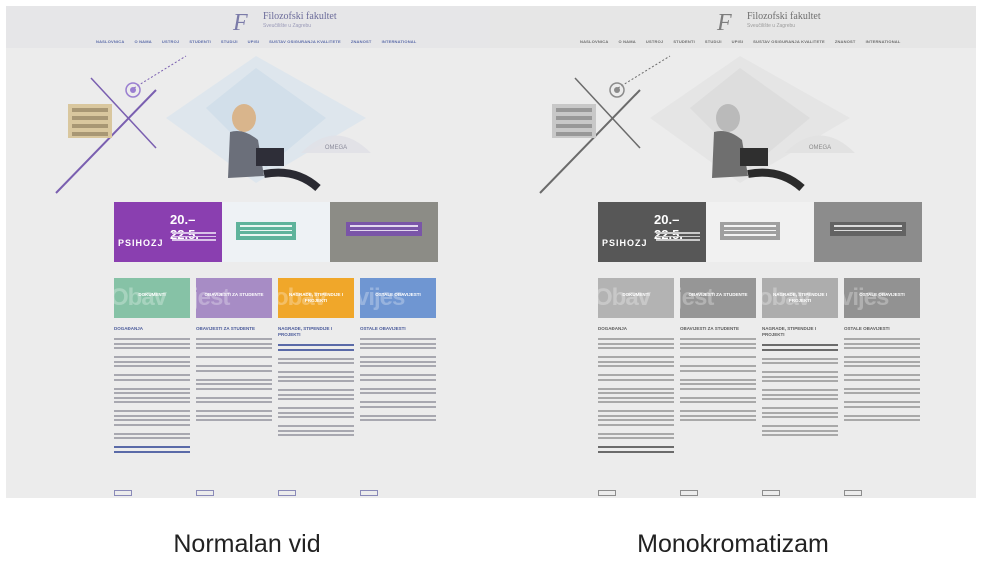  Describe the element at coordinates (398, 294) in the screenshot. I see `tile-label: OSTALE OBAVIJESTI` at that location.